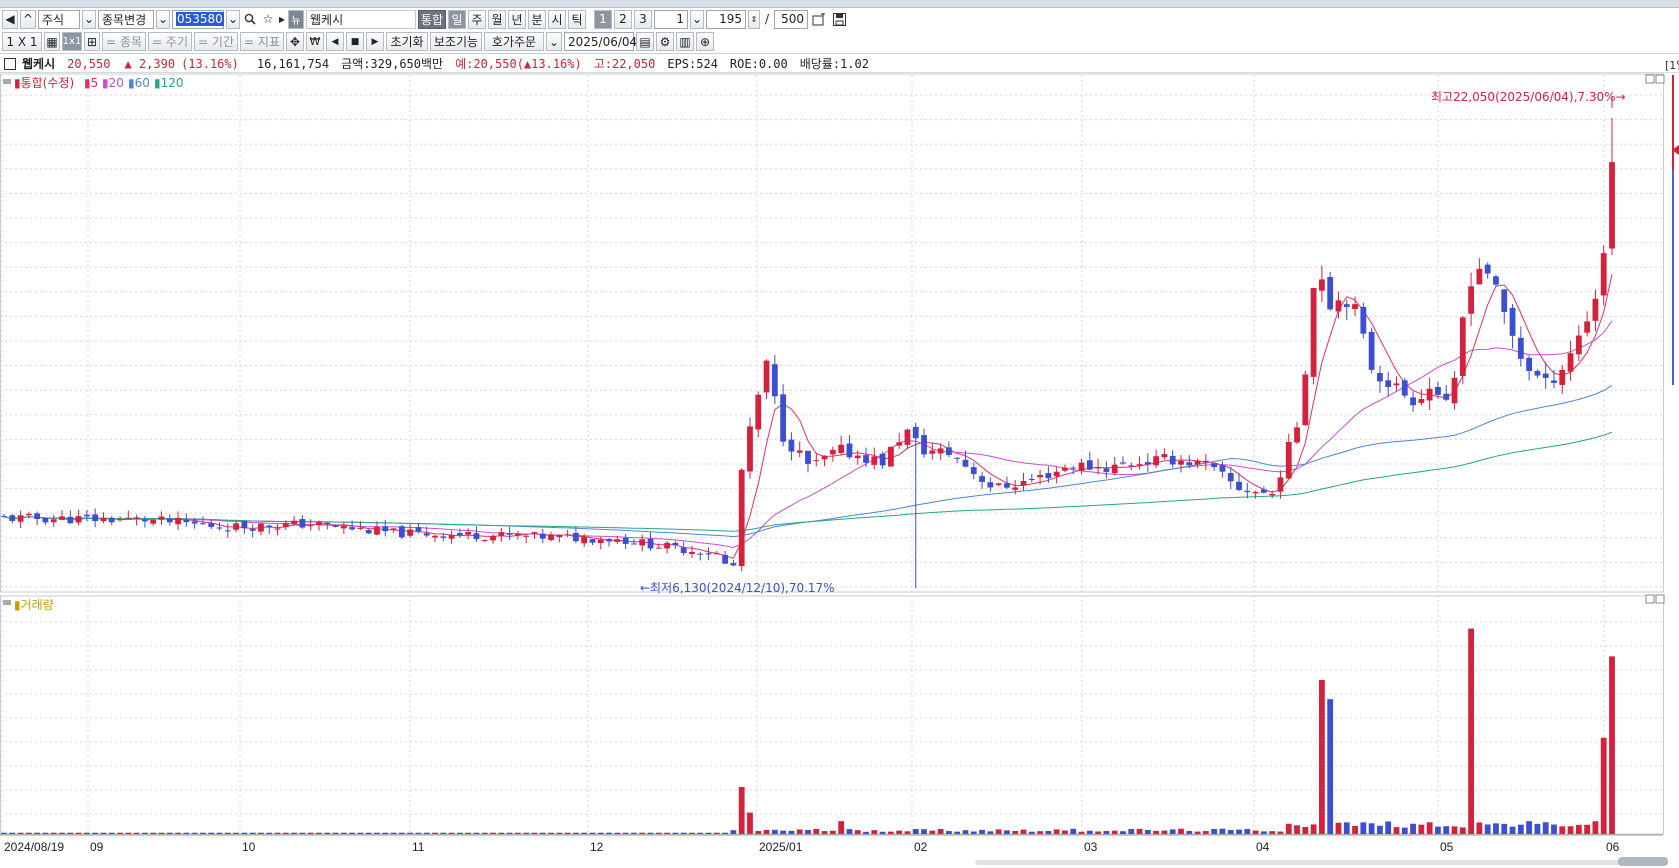 The image size is (1679, 868). Describe the element at coordinates (34, 605) in the screenshot. I see `volume-legend-title: ▮거래량` at that location.